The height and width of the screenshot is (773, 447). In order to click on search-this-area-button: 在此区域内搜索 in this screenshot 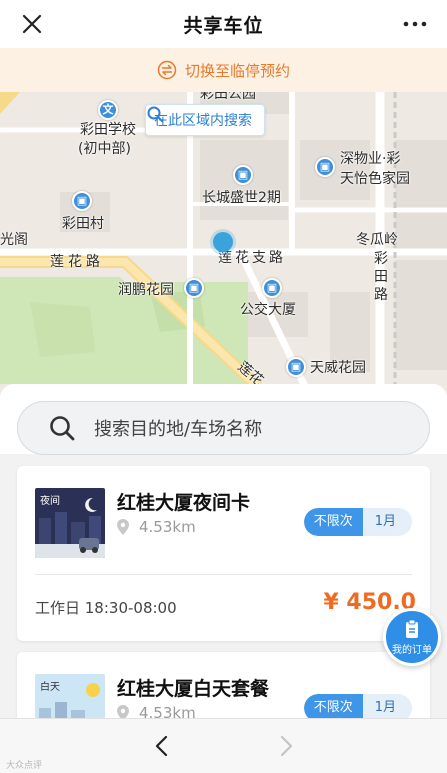, I will do `click(205, 120)`.